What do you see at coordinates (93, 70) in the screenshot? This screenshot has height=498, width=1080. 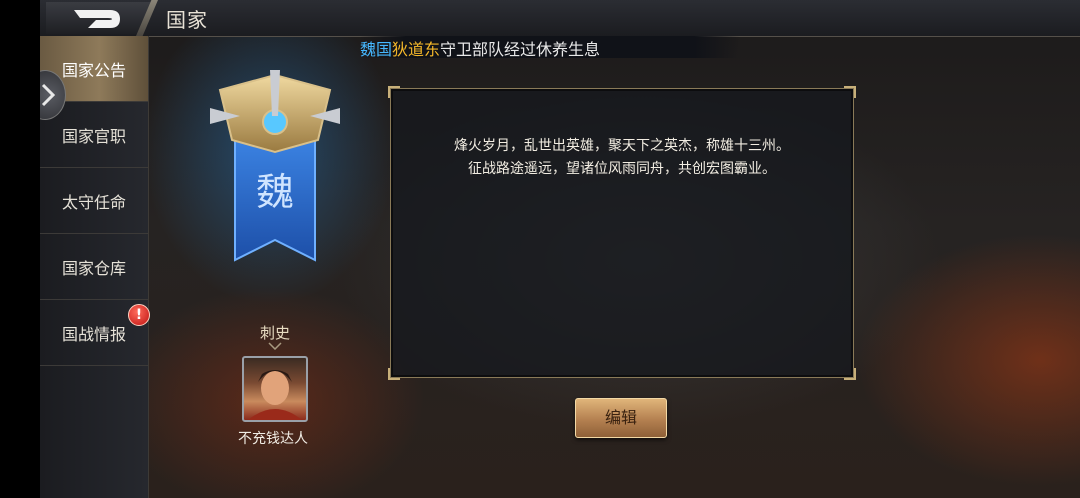 I see `sidebar-item-label: 国家公告` at bounding box center [93, 70].